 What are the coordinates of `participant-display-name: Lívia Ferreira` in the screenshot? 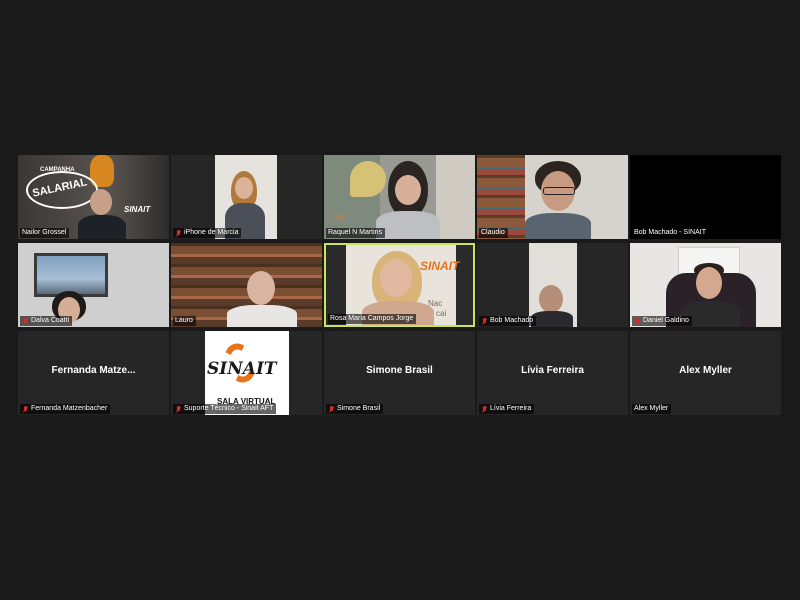 It's located at (552, 370).